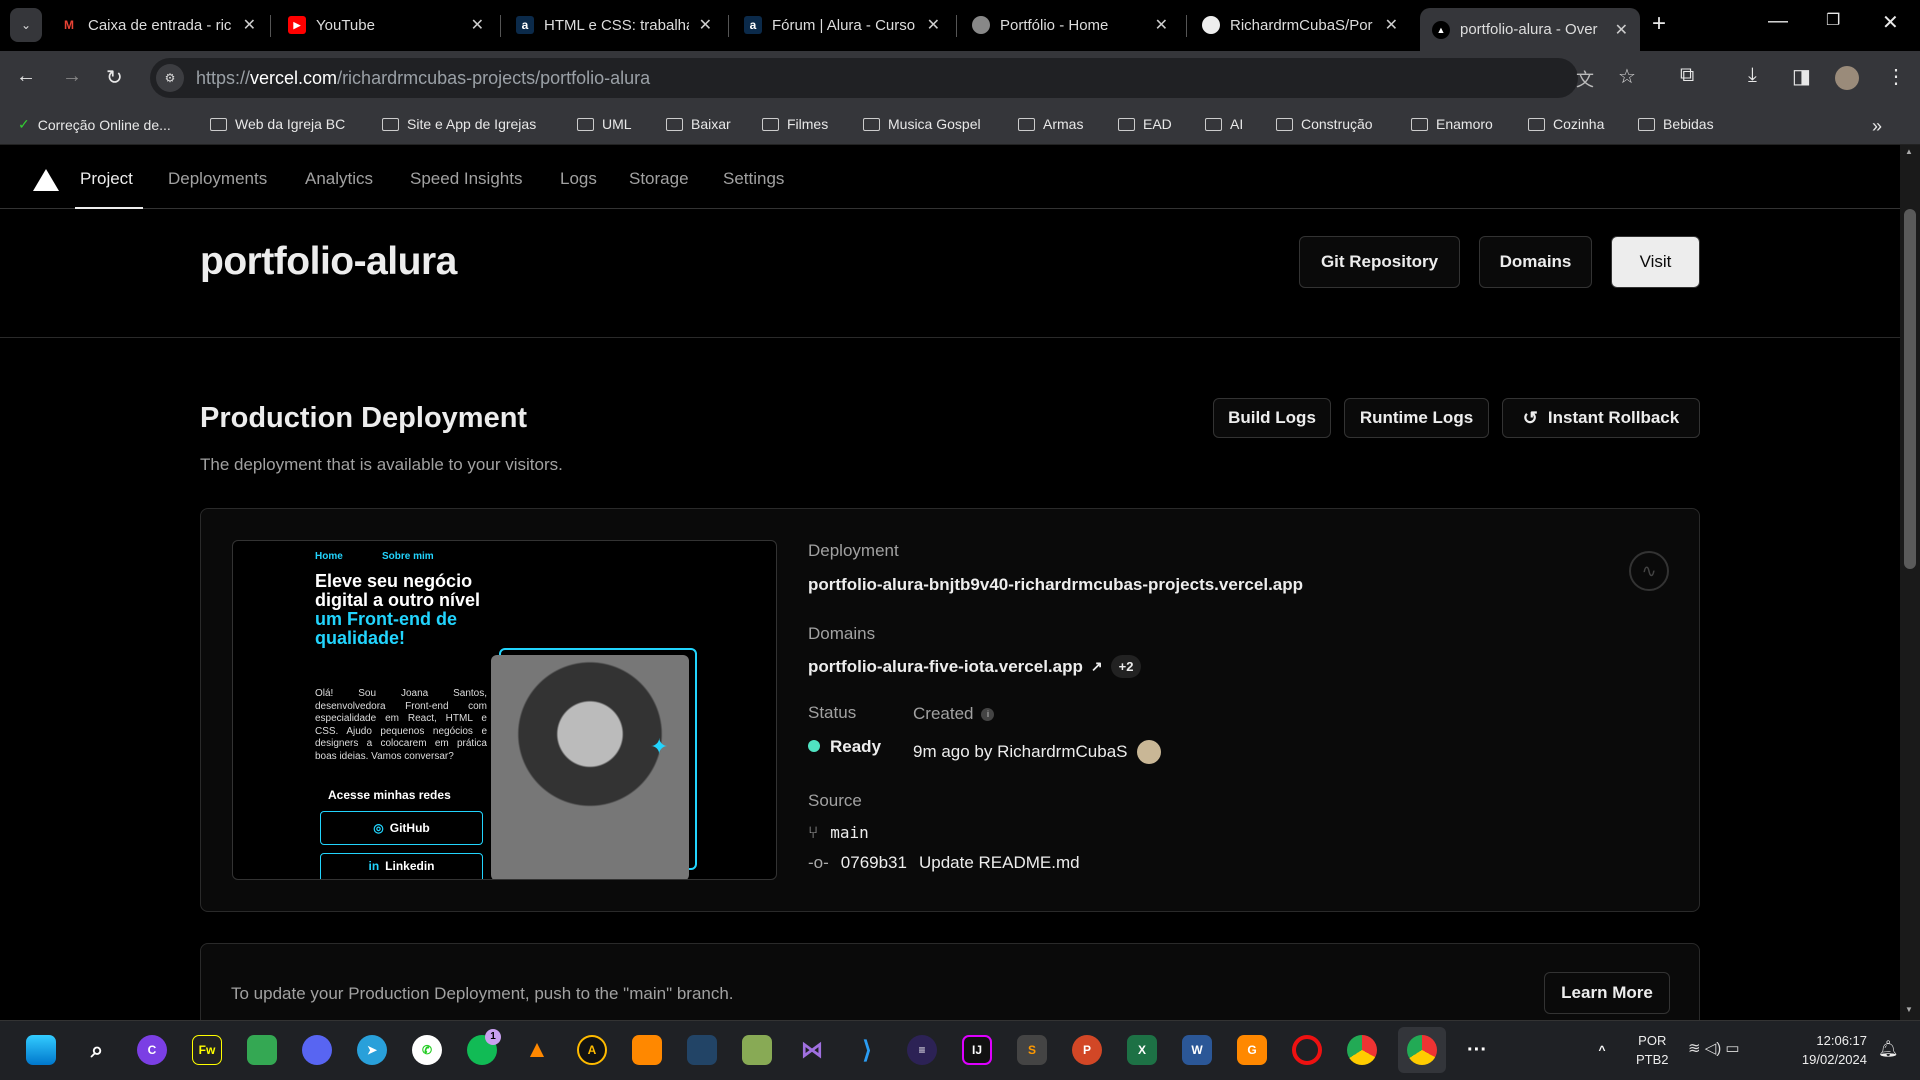 The height and width of the screenshot is (1080, 1920). Describe the element at coordinates (1585, 79) in the screenshot. I see `translate-icon: 文` at that location.